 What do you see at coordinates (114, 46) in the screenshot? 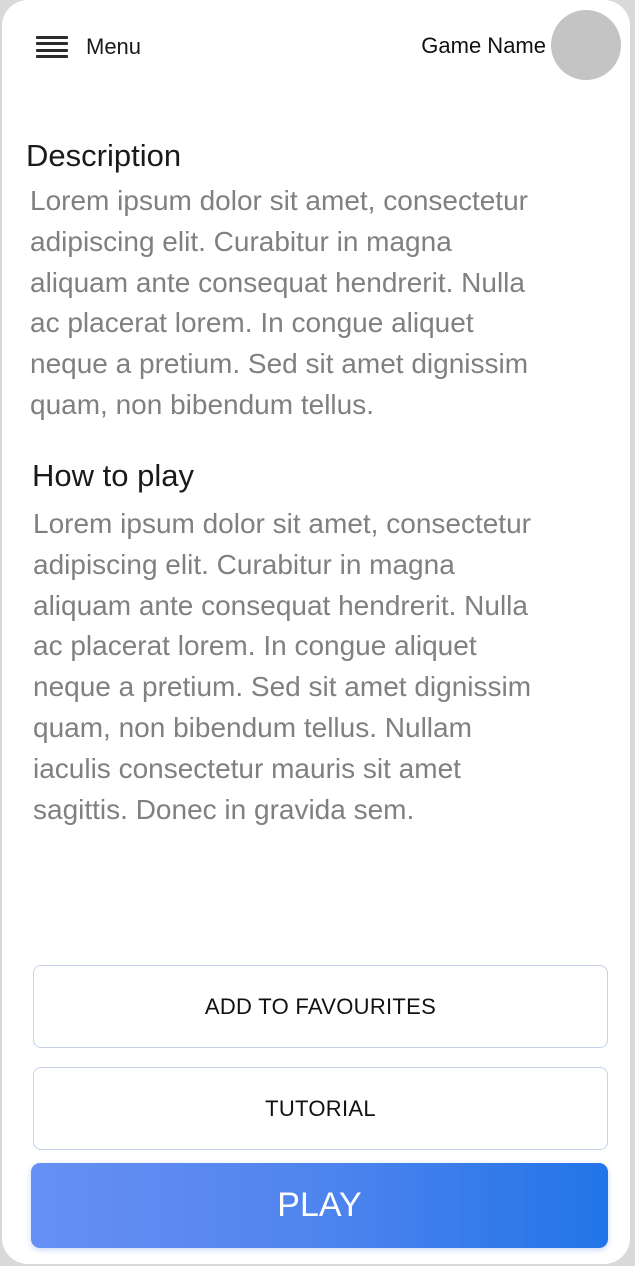
I see `menu-label: Menu` at bounding box center [114, 46].